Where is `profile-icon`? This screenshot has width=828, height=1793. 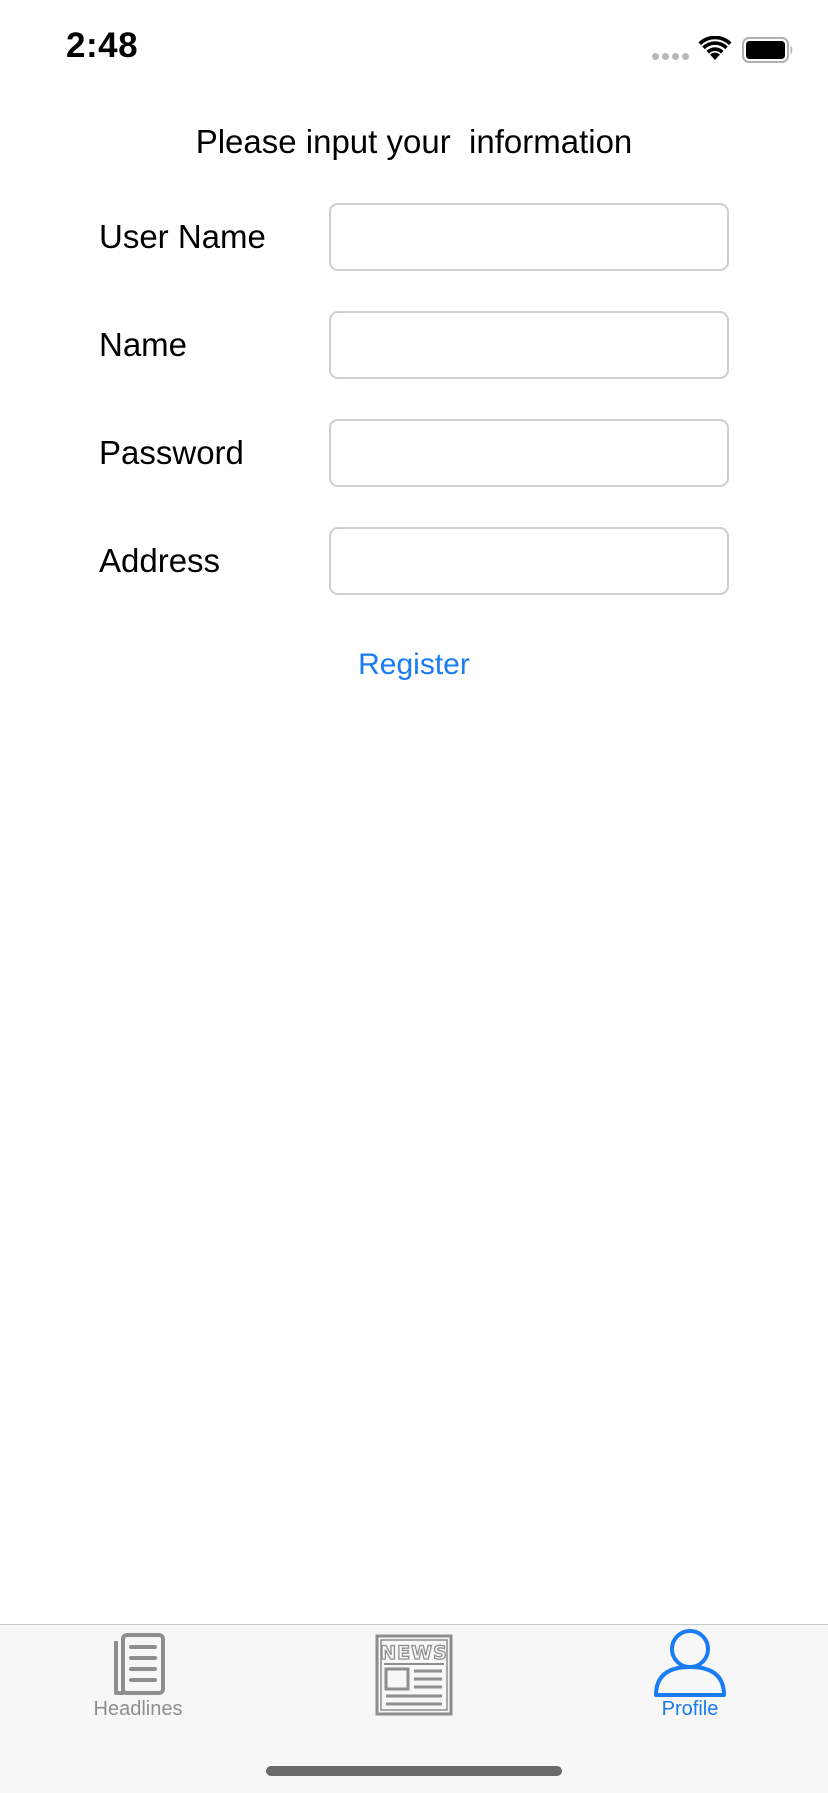 profile-icon is located at coordinates (690, 1663).